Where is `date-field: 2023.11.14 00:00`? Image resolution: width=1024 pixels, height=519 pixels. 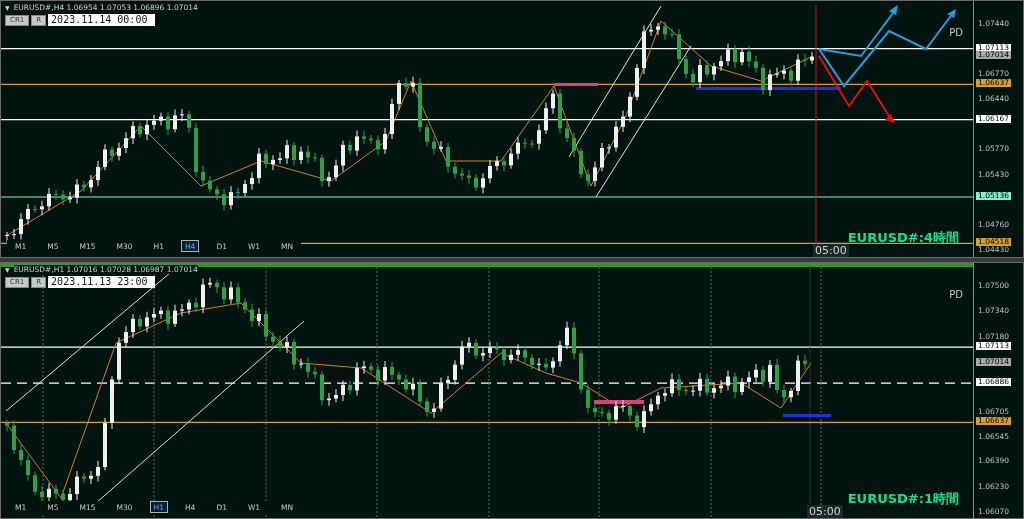
date-field: 2023.11.14 00:00 is located at coordinates (102, 20).